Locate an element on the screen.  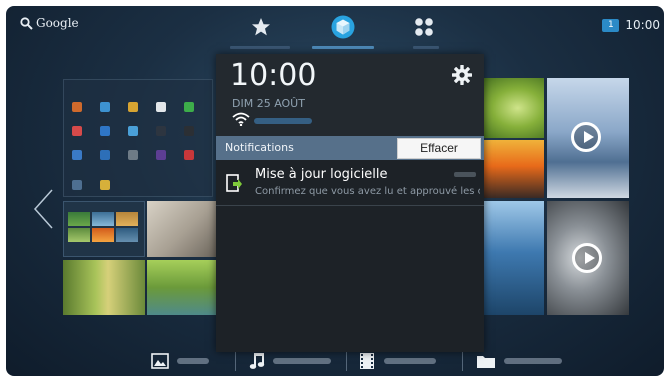
park-photo is located at coordinates (182, 287).